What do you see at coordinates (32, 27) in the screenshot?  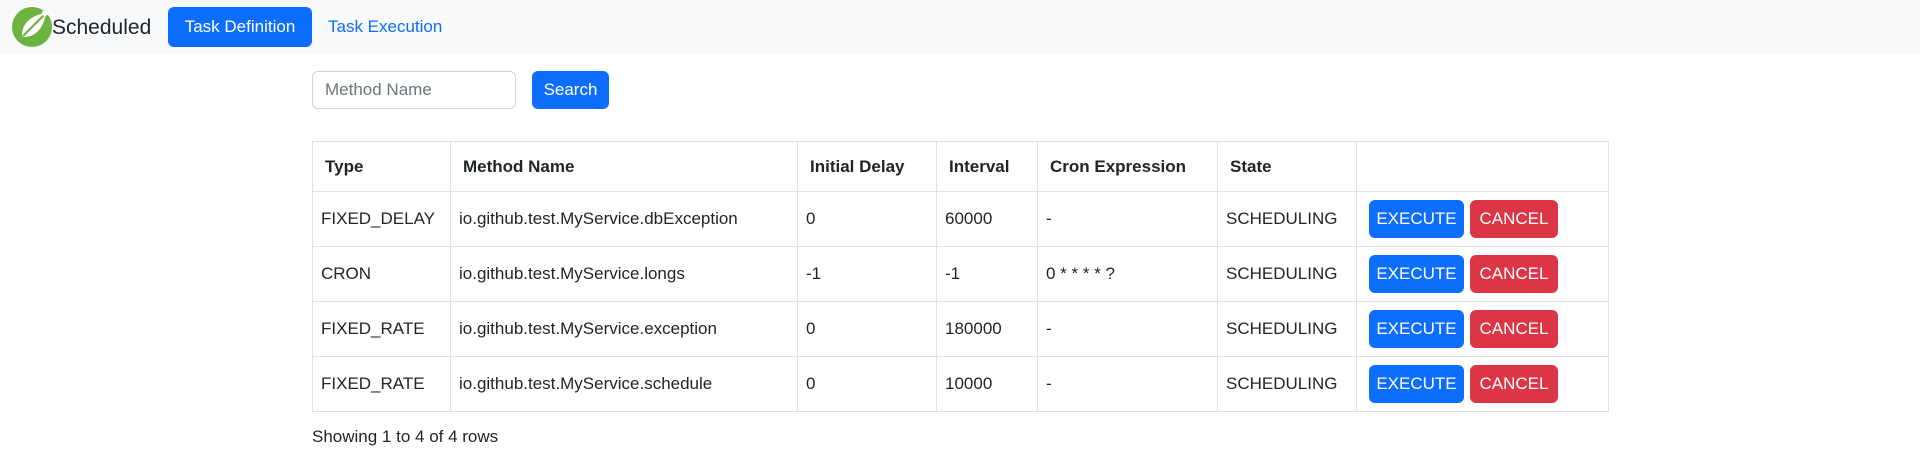 I see `spring-leaf-icon` at bounding box center [32, 27].